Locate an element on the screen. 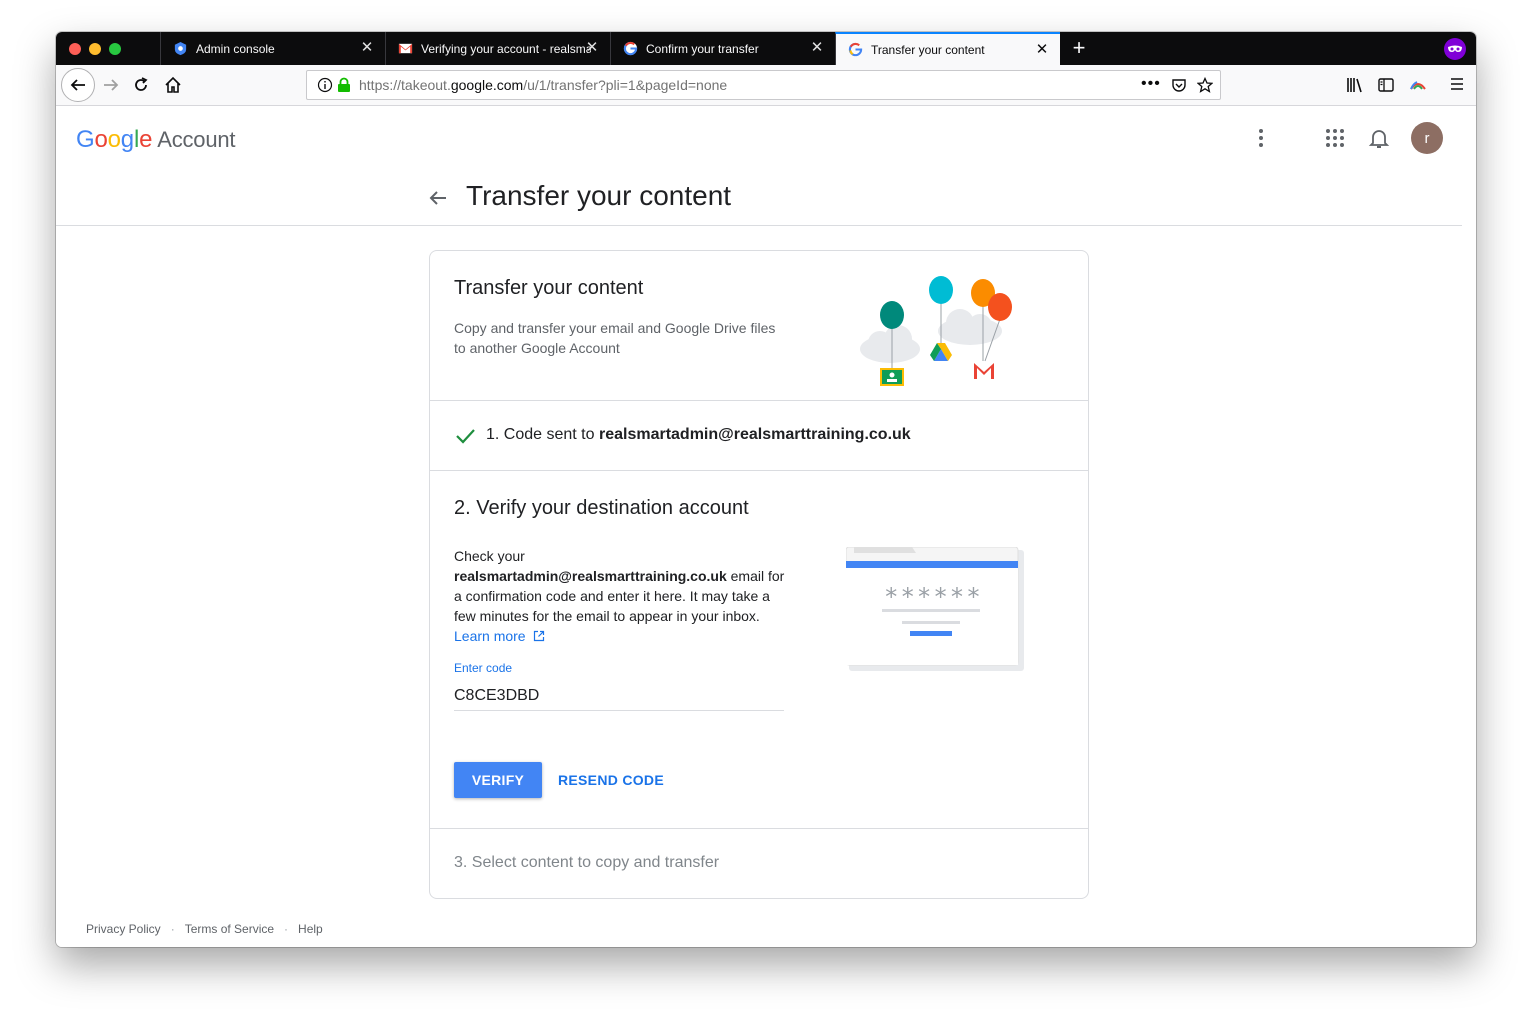  tab-title: Verifying your account - realsmart is located at coordinates (506, 48).